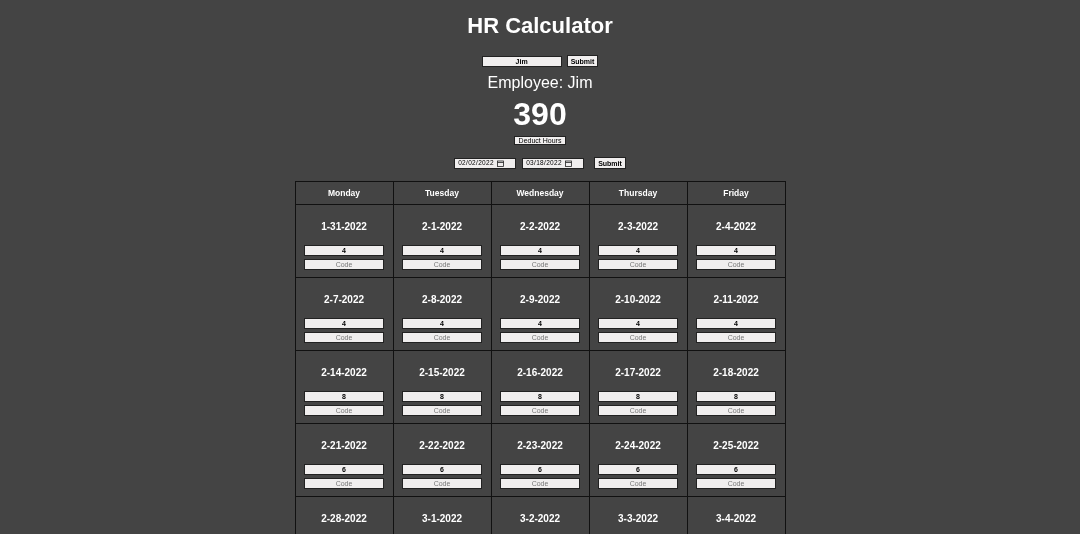  Describe the element at coordinates (736, 300) in the screenshot. I see `date-label: 2-11-2022` at that location.